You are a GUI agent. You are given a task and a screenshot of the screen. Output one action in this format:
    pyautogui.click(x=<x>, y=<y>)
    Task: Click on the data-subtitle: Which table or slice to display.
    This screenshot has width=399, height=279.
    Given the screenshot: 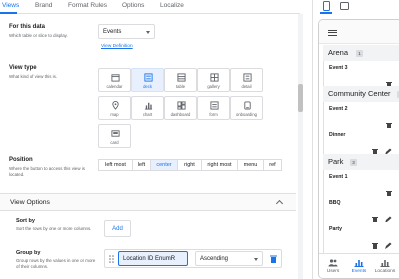 What is the action you would take?
    pyautogui.click(x=38, y=35)
    